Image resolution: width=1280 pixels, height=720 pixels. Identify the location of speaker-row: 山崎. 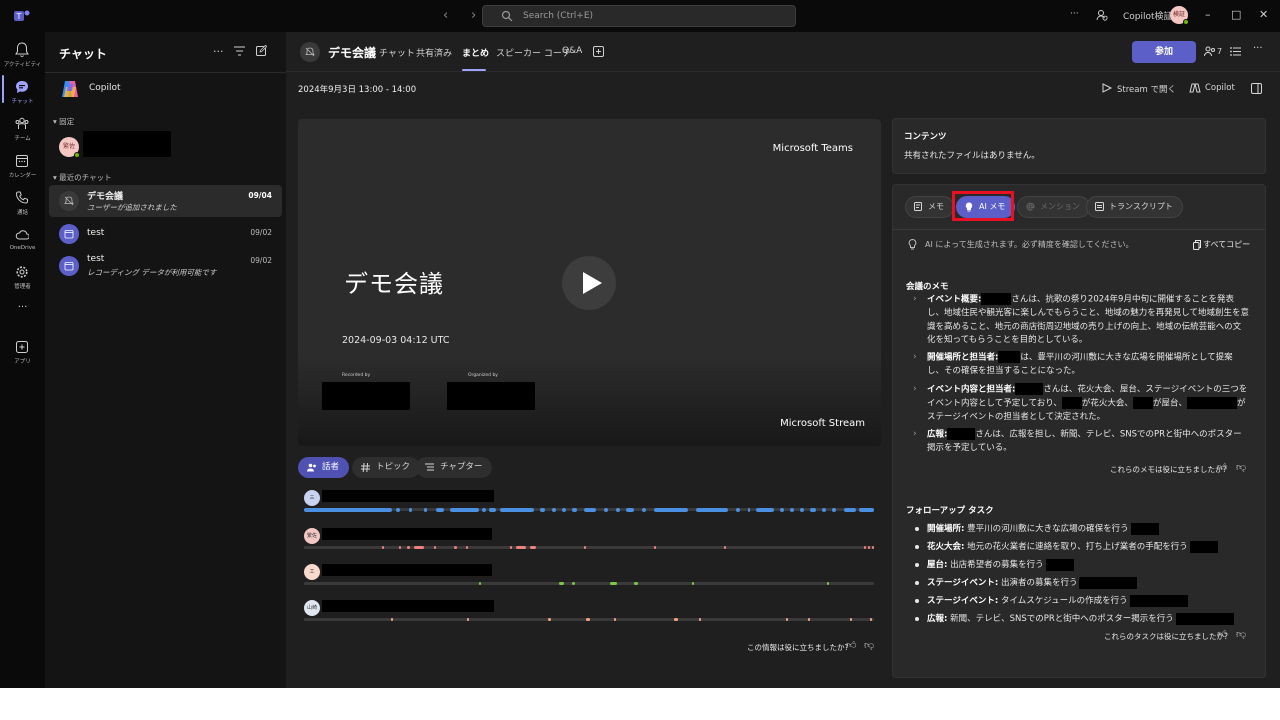
(589, 613).